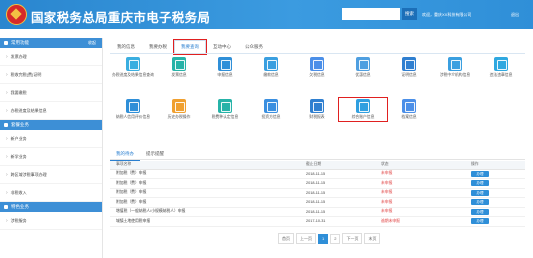 The height and width of the screenshot is (258, 533). Describe the element at coordinates (133, 109) in the screenshot. I see `query-item: 纳税人信用评价信息` at that location.